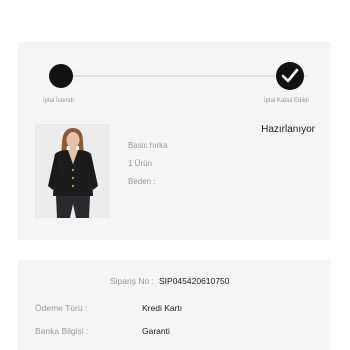 This screenshot has height=350, width=350. What do you see at coordinates (61, 308) in the screenshot?
I see `payment-type-label: Ödeme Türü :` at bounding box center [61, 308].